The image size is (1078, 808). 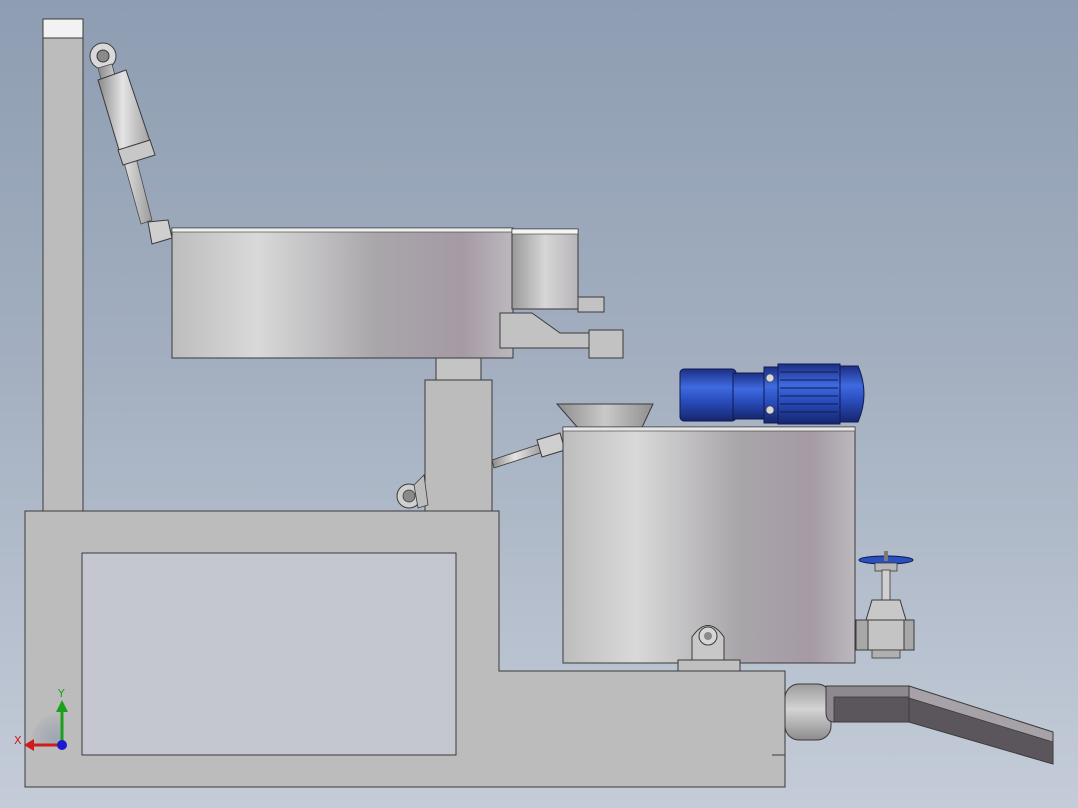 I want to click on lower-tank, so click(x=709, y=549).